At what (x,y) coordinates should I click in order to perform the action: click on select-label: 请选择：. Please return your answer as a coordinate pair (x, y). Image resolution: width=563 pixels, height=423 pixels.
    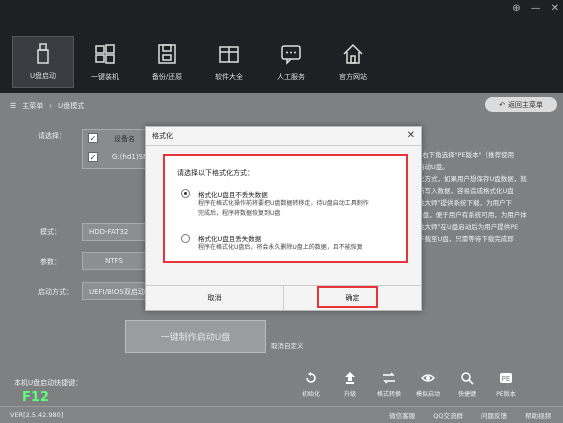
    Looking at the image, I should click on (52, 136).